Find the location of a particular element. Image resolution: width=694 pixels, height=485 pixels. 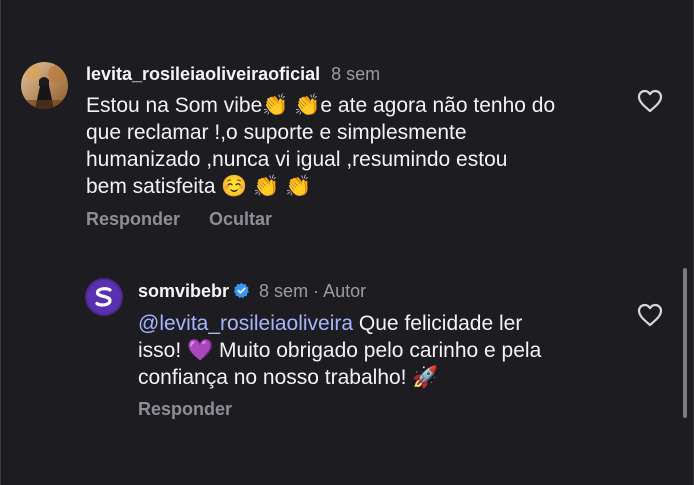

reply-header: somvibebr 8 sem · Autor is located at coordinates (252, 291).